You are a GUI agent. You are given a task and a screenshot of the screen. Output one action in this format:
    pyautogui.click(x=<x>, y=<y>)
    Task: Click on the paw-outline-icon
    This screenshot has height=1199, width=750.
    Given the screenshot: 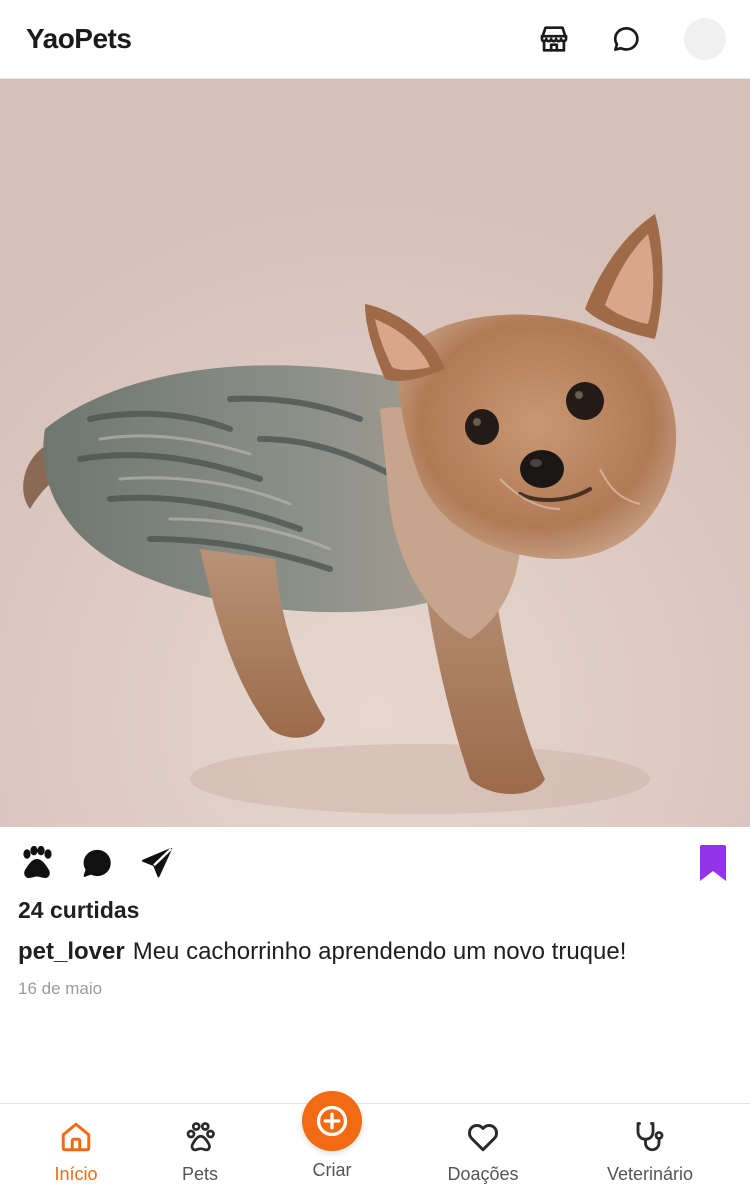 What is the action you would take?
    pyautogui.click(x=200, y=1137)
    